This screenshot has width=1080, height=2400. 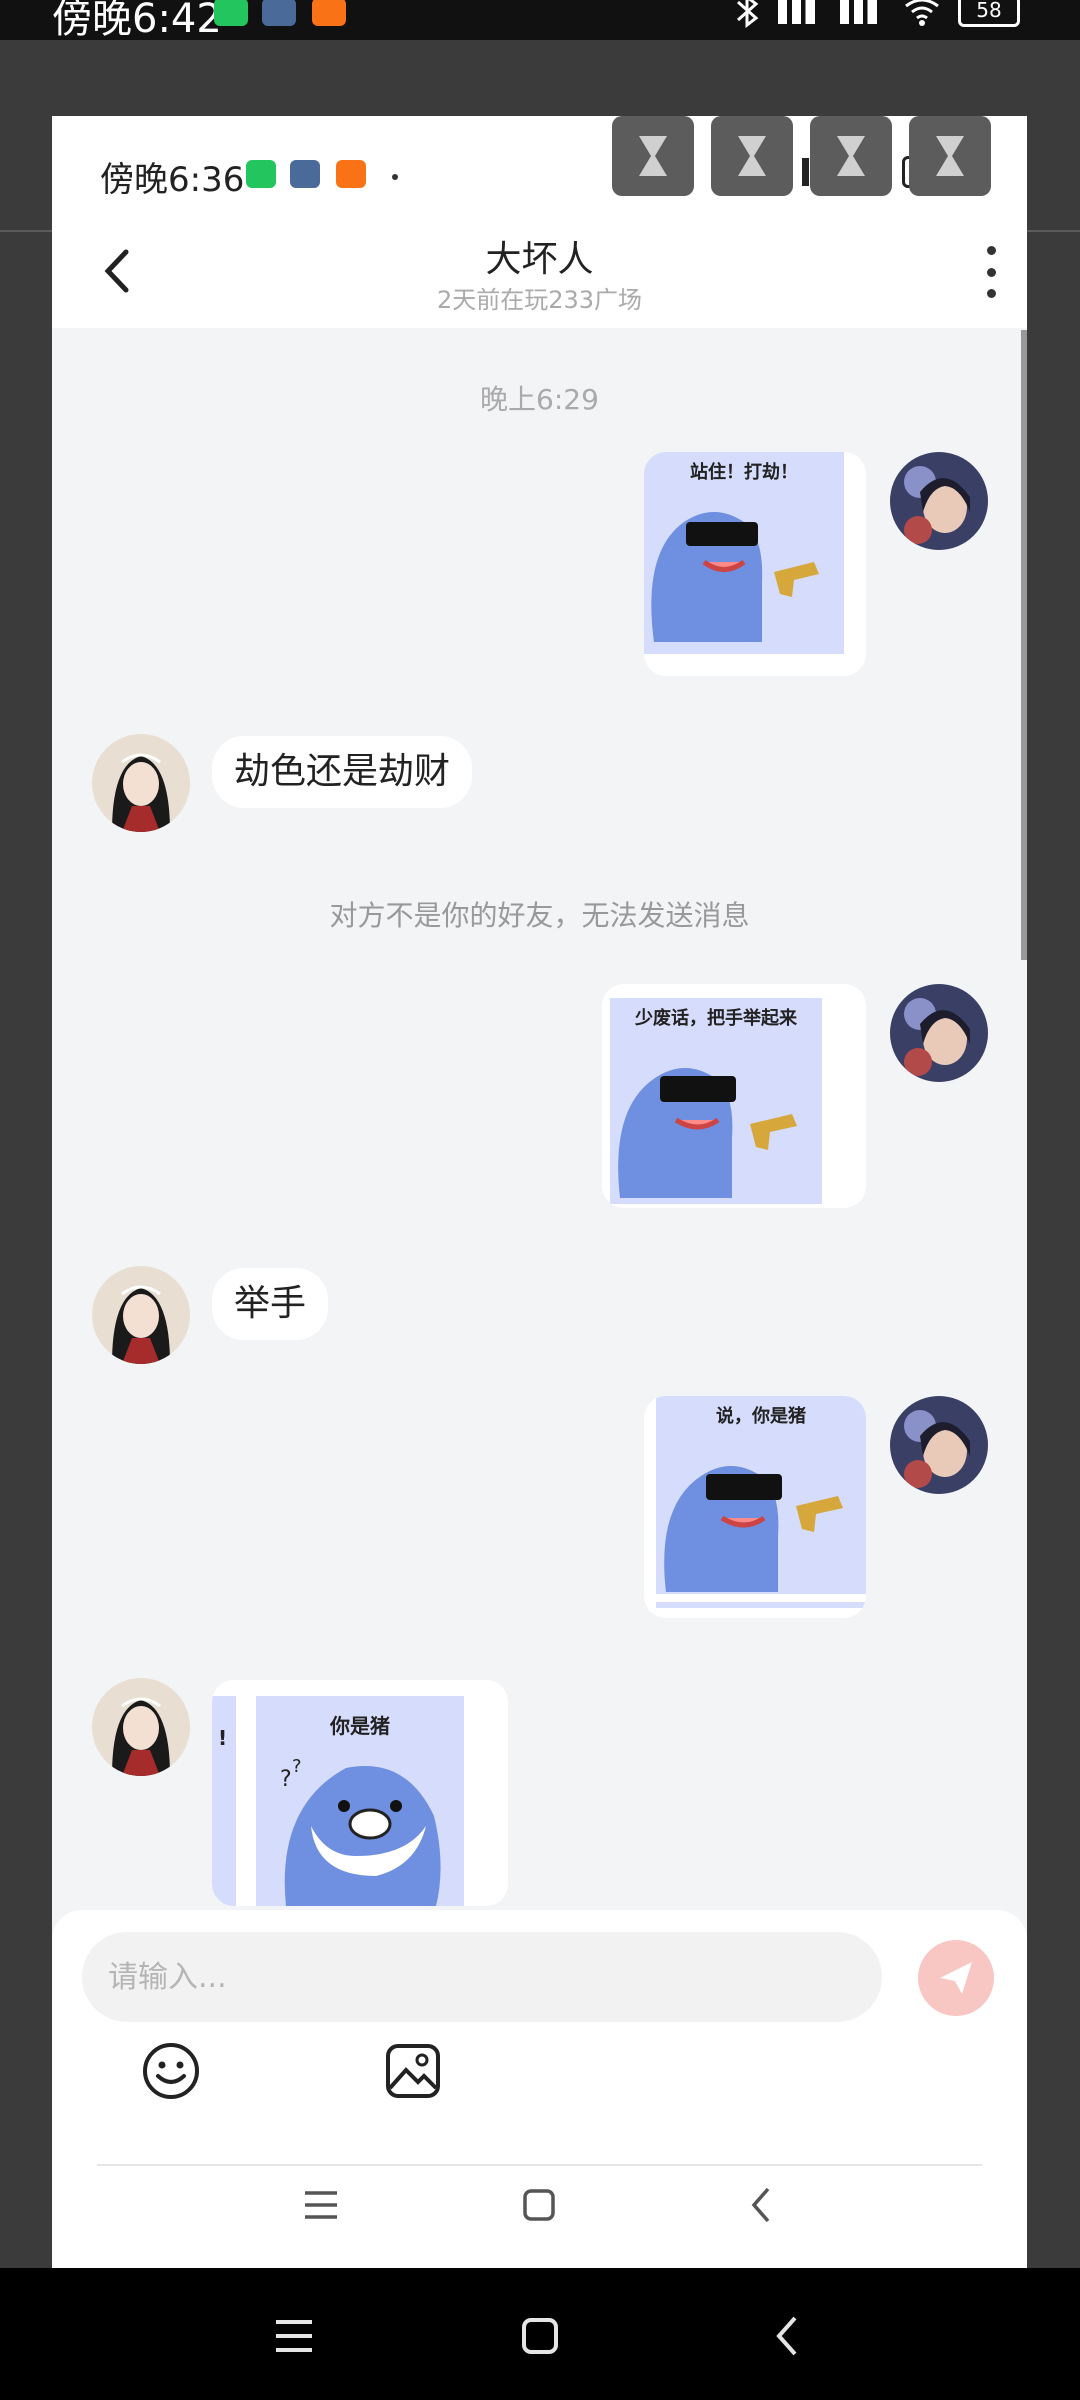 I want to click on image-button, so click(x=413, y=2071).